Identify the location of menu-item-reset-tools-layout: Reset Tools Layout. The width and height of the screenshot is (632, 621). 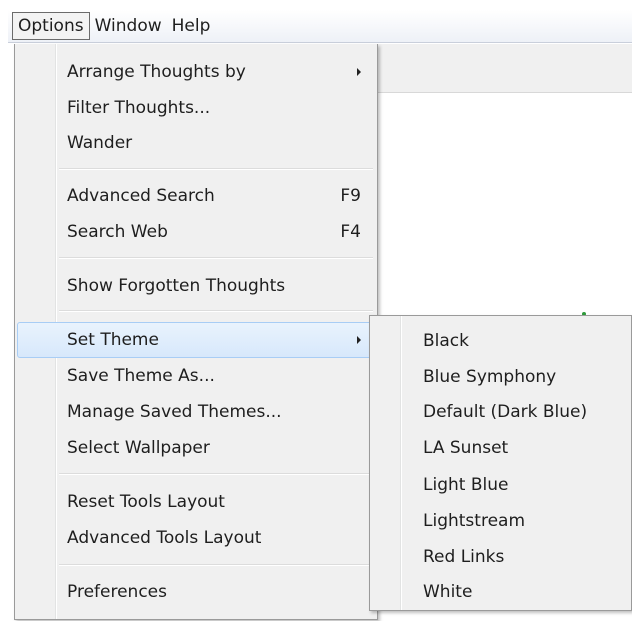
(196, 502).